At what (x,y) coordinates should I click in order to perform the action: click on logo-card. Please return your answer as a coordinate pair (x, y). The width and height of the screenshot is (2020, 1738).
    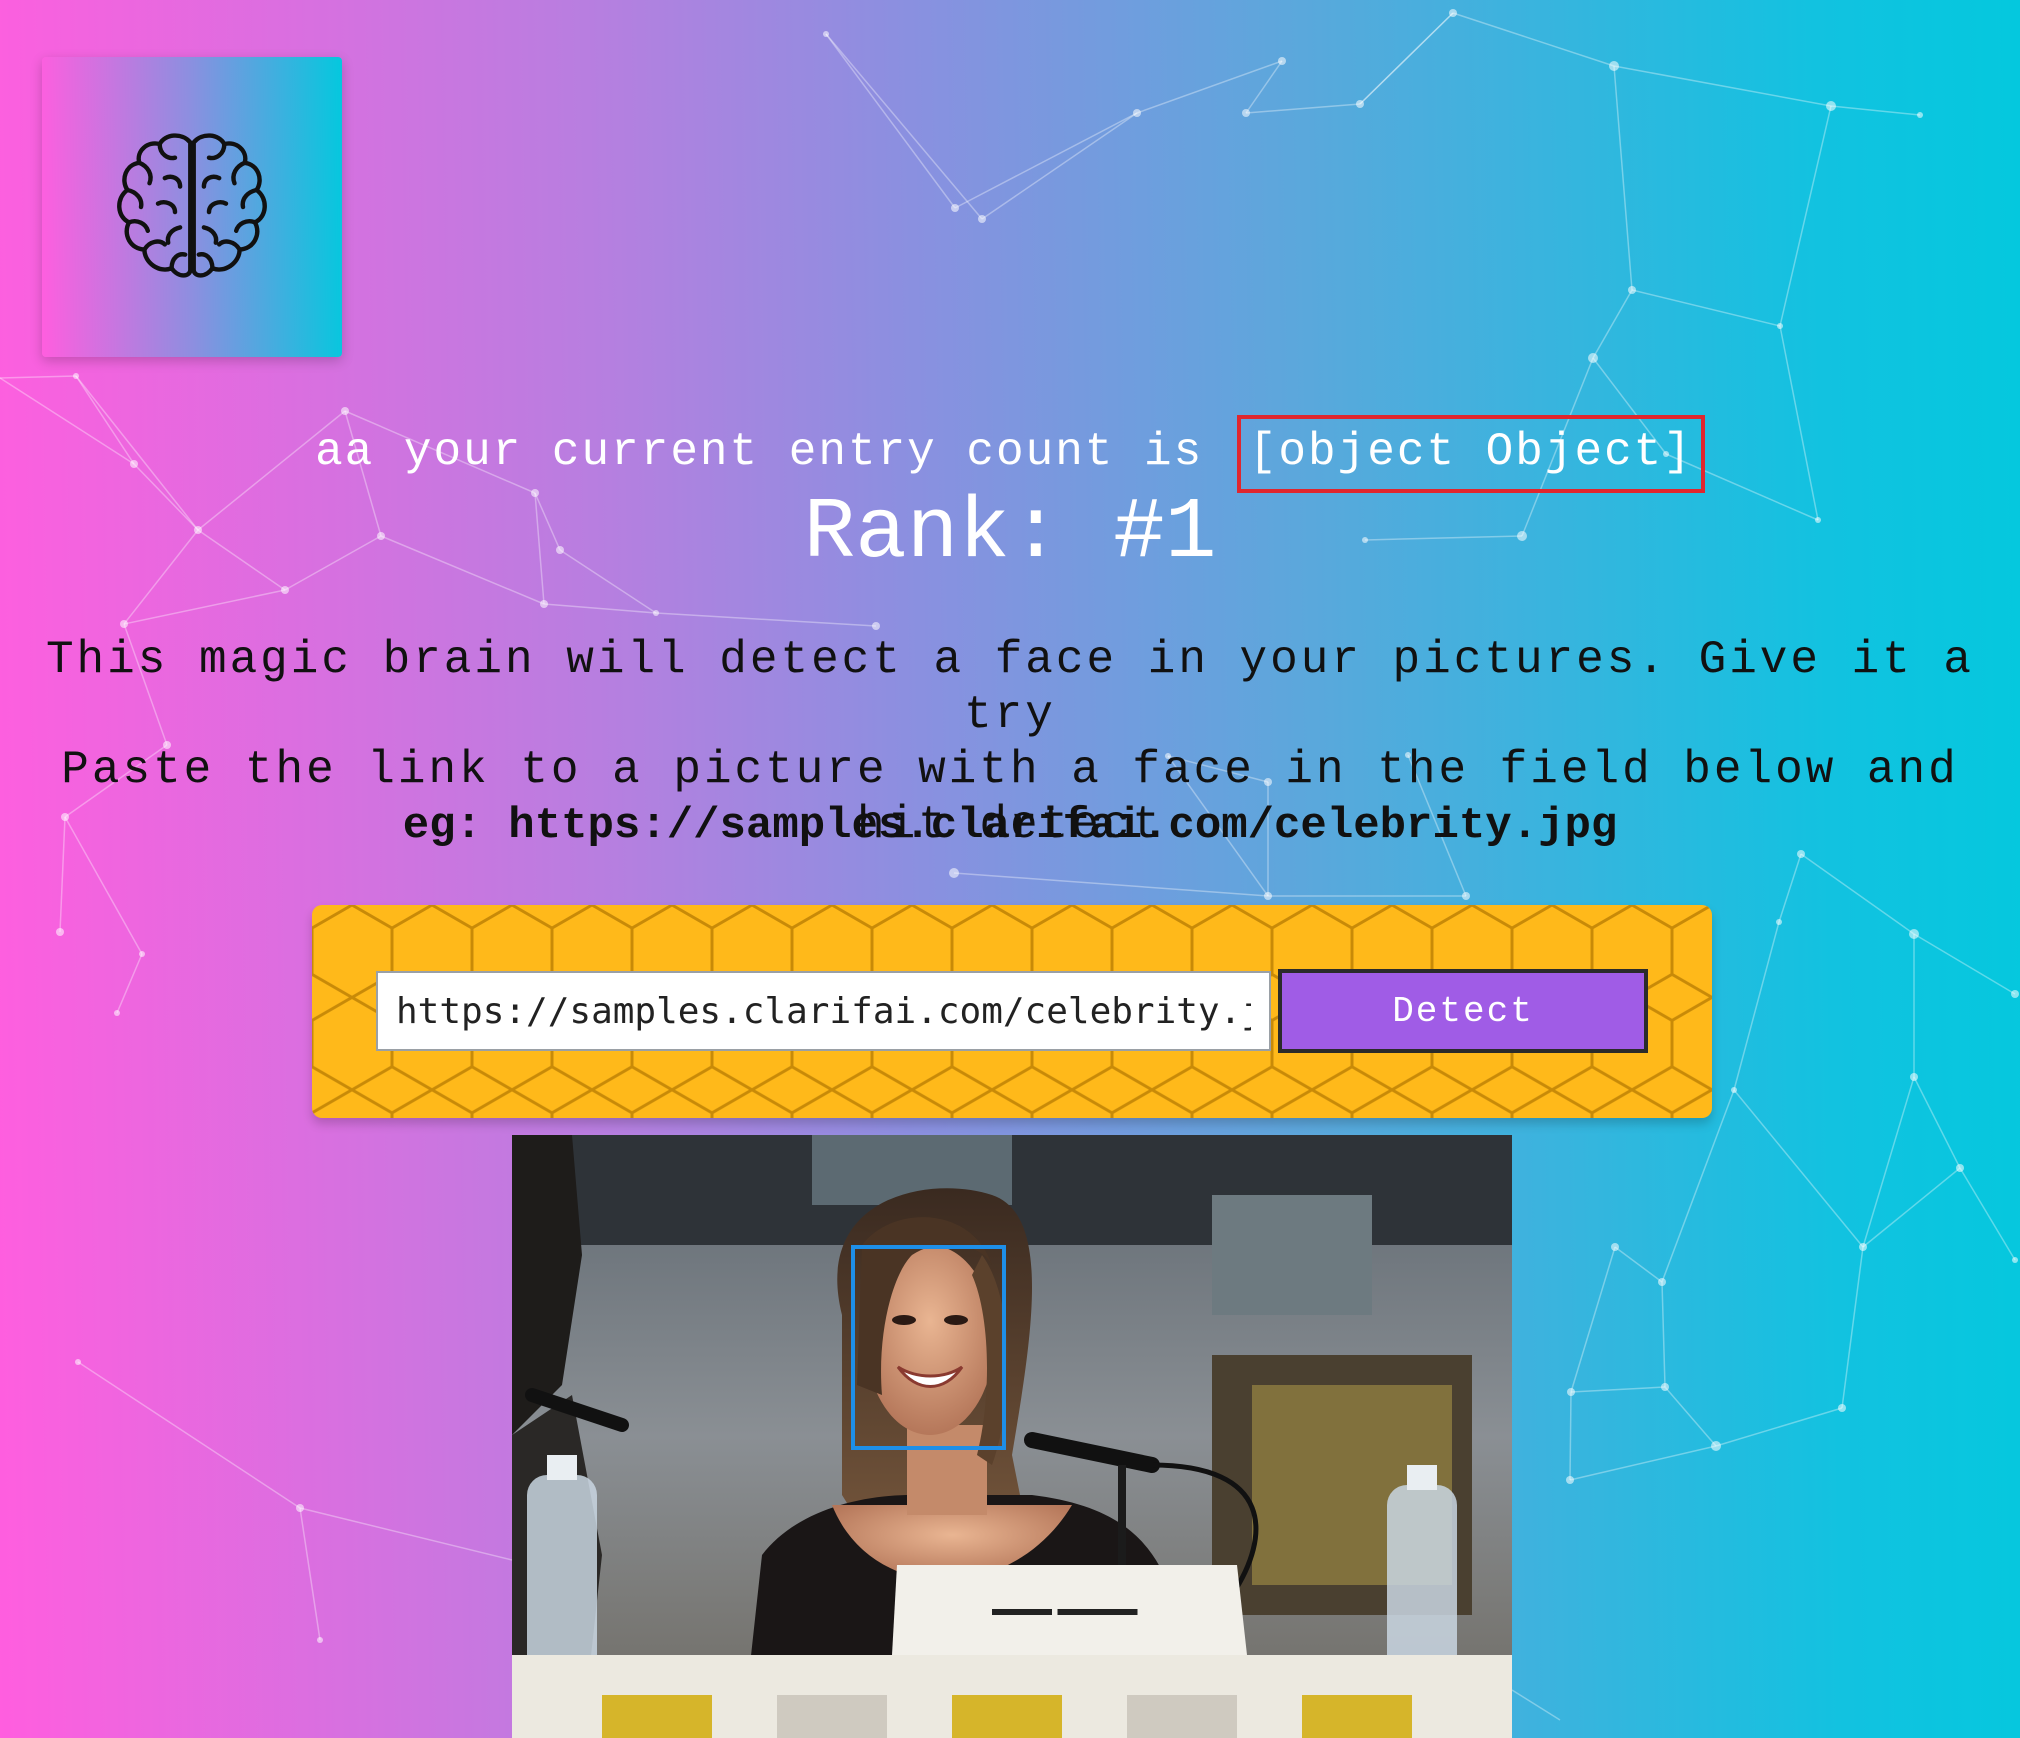
    Looking at the image, I should click on (192, 207).